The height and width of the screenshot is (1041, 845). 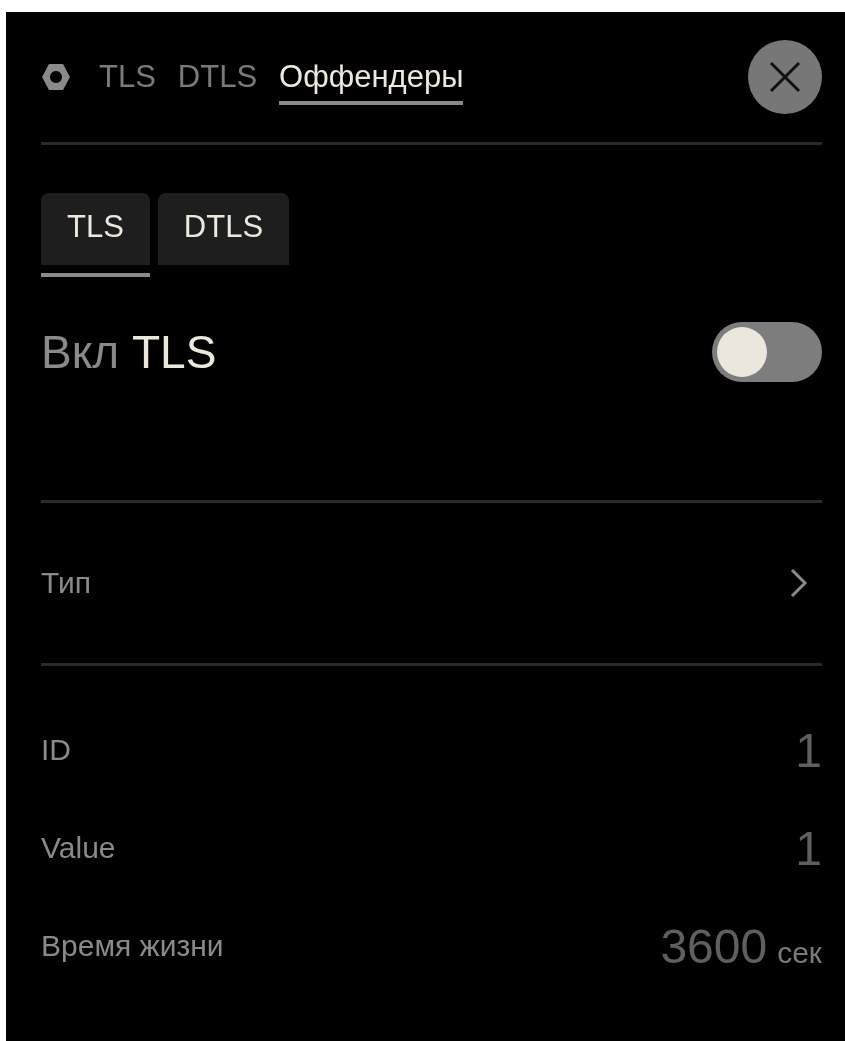 I want to click on field-label: Value, so click(x=78, y=848).